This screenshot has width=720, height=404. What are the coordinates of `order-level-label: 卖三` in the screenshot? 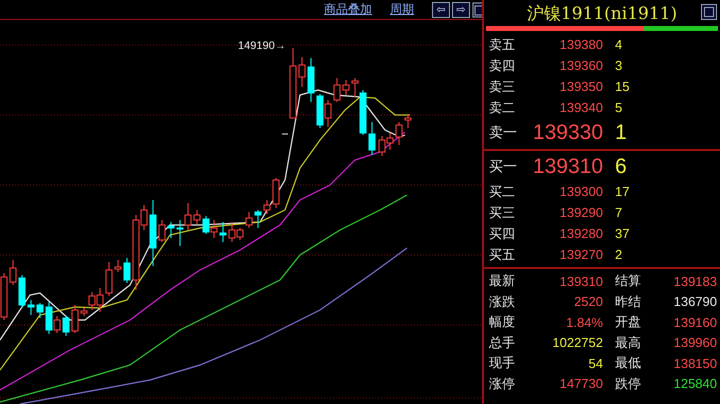 It's located at (502, 87).